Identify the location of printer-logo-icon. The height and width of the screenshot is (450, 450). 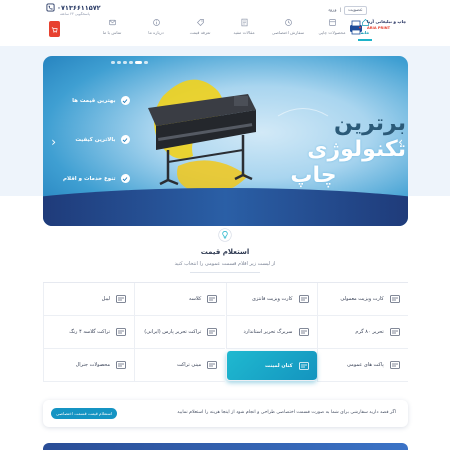
(356, 27).